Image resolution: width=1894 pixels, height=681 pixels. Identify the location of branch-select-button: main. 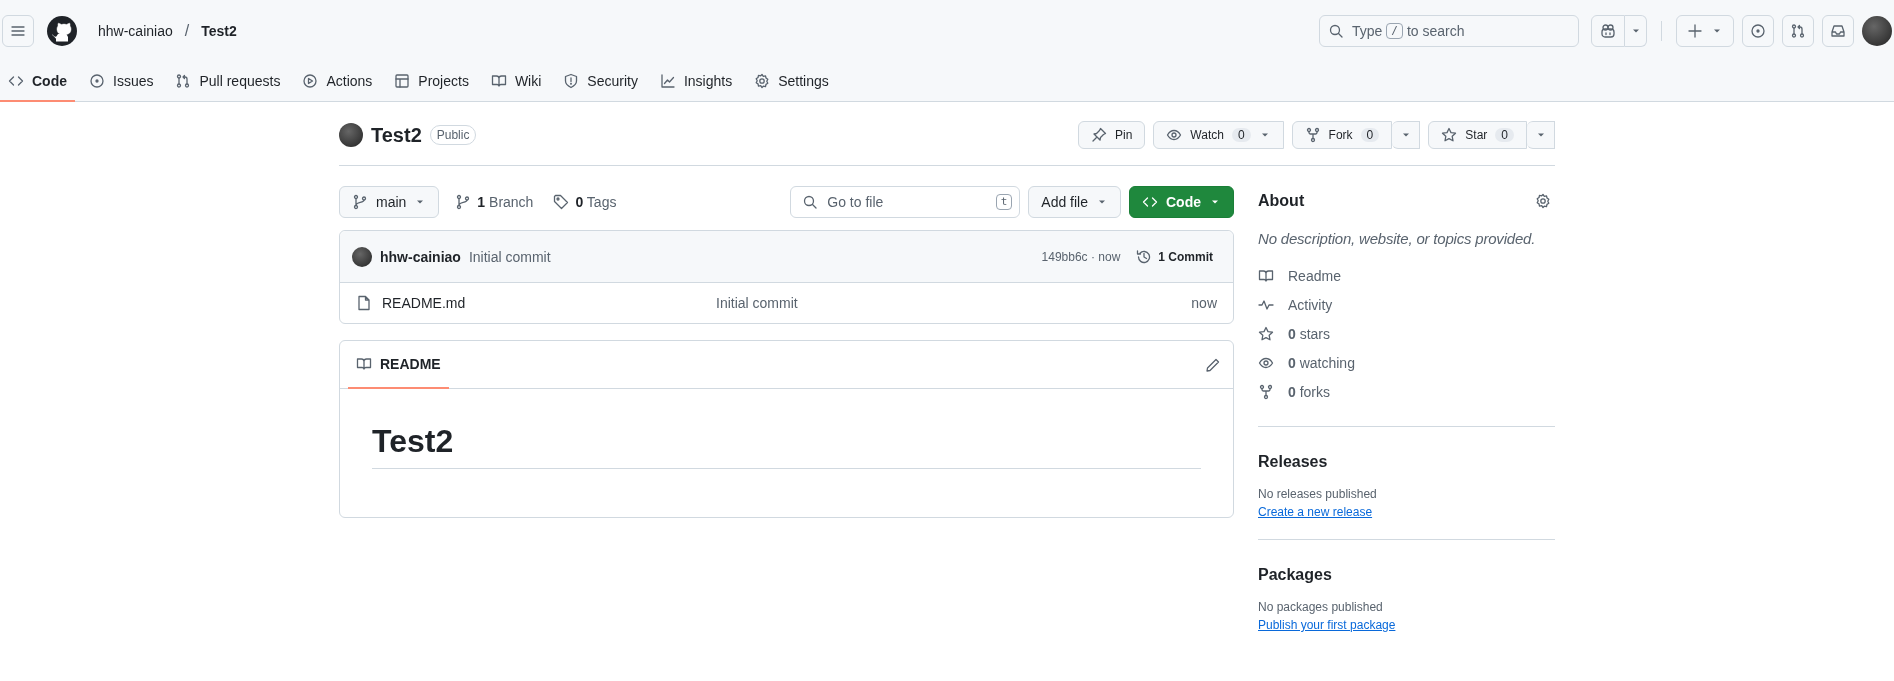
(389, 202).